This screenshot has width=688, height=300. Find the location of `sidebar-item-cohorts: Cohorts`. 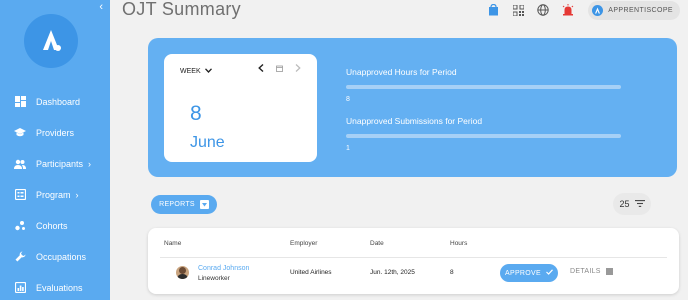

sidebar-item-cohorts: Cohorts is located at coordinates (55, 225).